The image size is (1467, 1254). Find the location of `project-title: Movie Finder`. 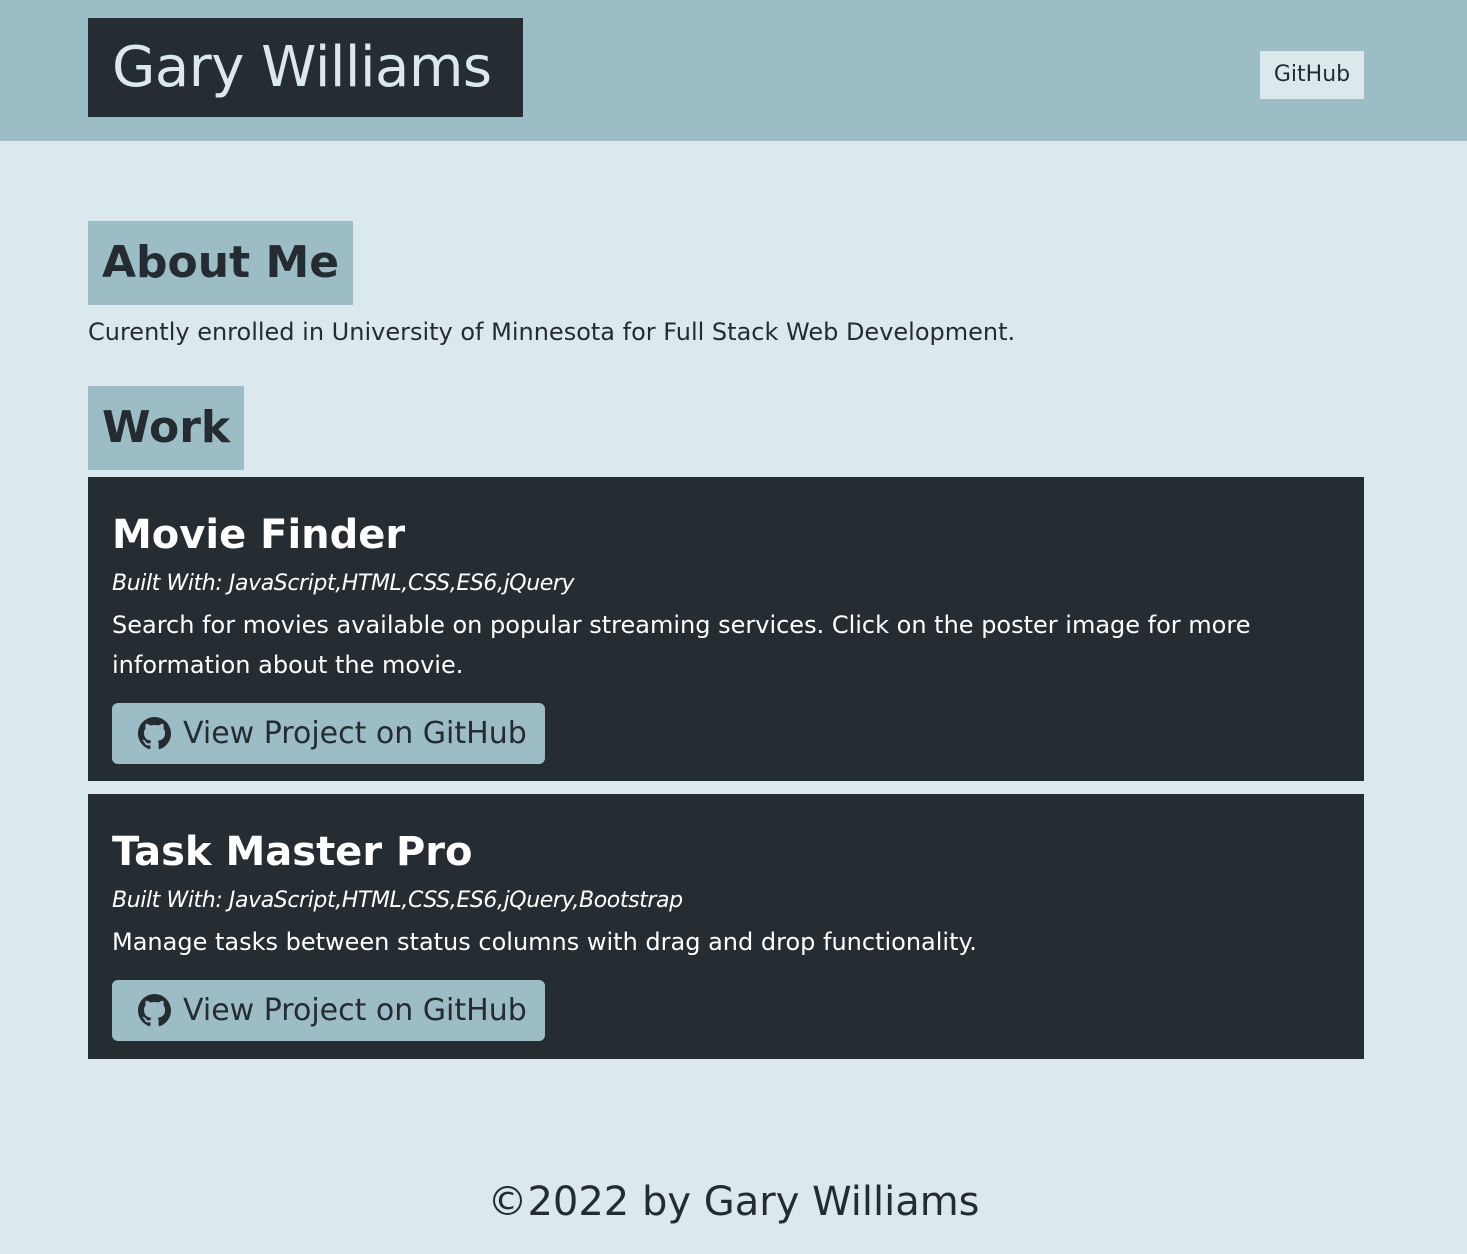

project-title: Movie Finder is located at coordinates (259, 535).